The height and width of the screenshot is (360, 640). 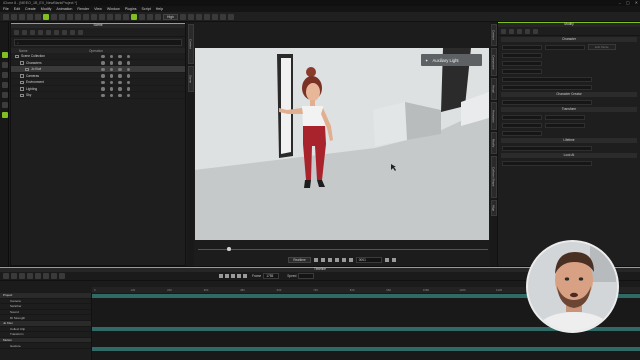 I want to click on tl-next-button, so click(x=239, y=276).